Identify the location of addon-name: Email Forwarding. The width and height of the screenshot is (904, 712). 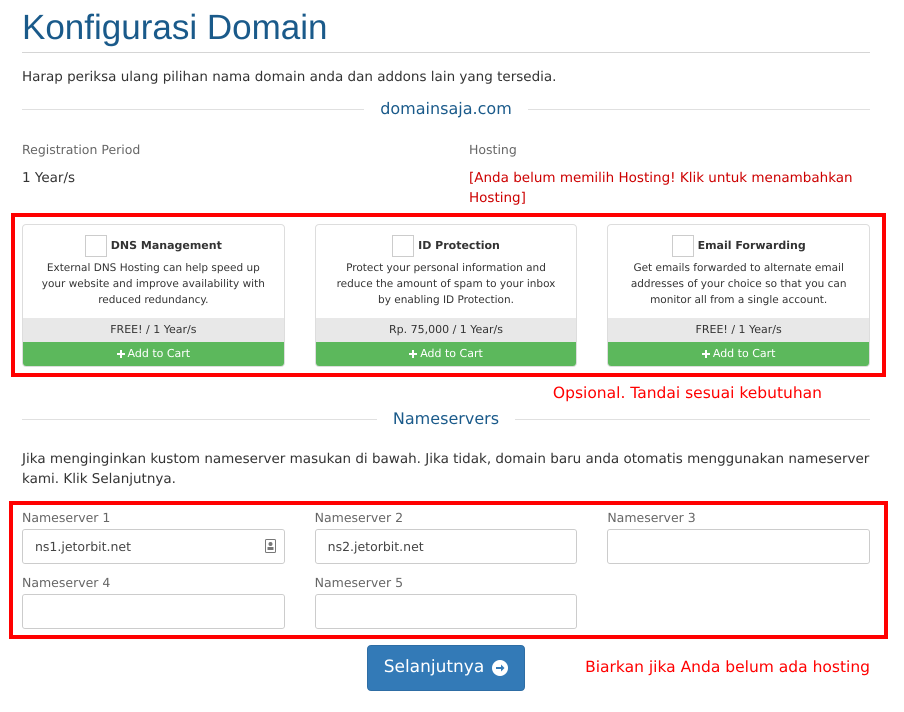
(752, 246).